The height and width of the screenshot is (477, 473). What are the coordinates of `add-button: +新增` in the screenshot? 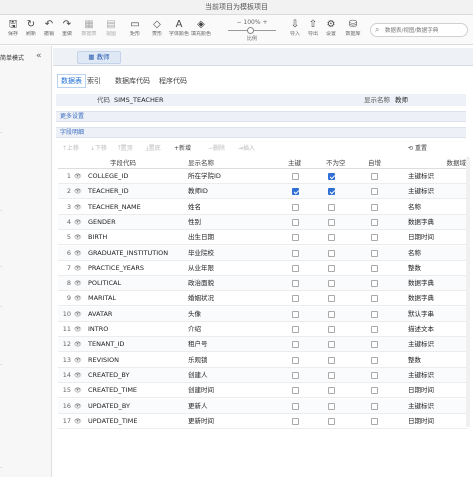 It's located at (182, 149).